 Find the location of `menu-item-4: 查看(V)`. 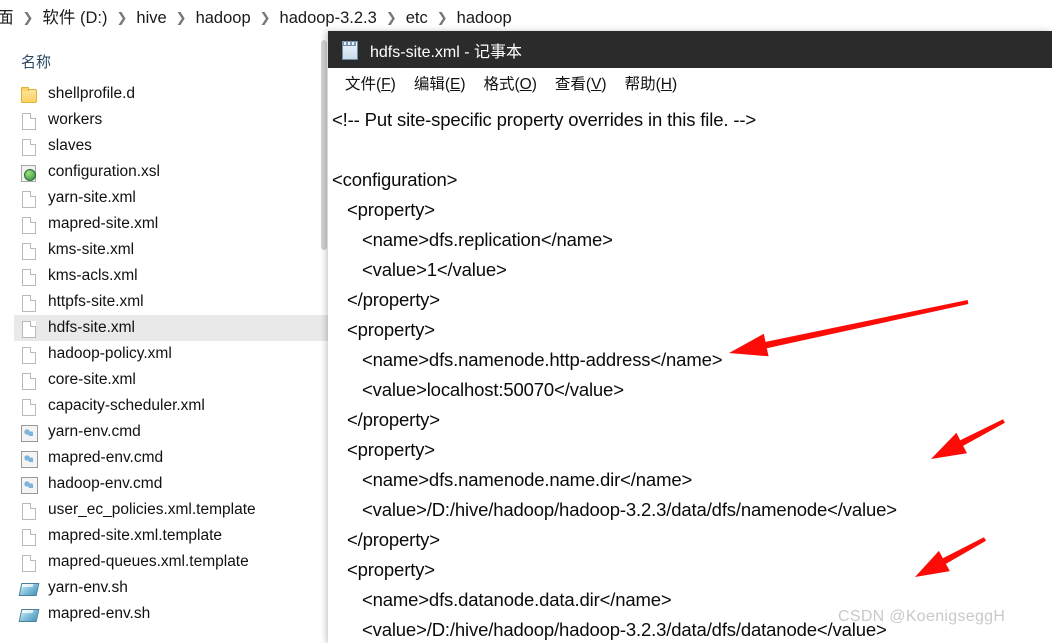

menu-item-4: 查看(V) is located at coordinates (581, 83).